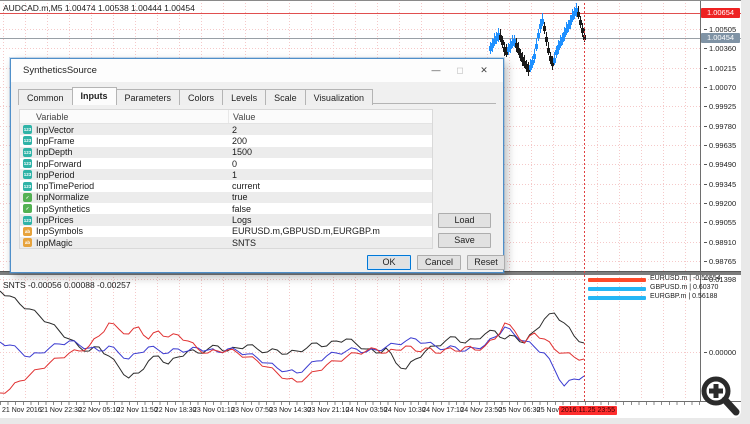 The height and width of the screenshot is (424, 750). Describe the element at coordinates (617, 280) in the screenshot. I see `legend-color-swatch` at that location.